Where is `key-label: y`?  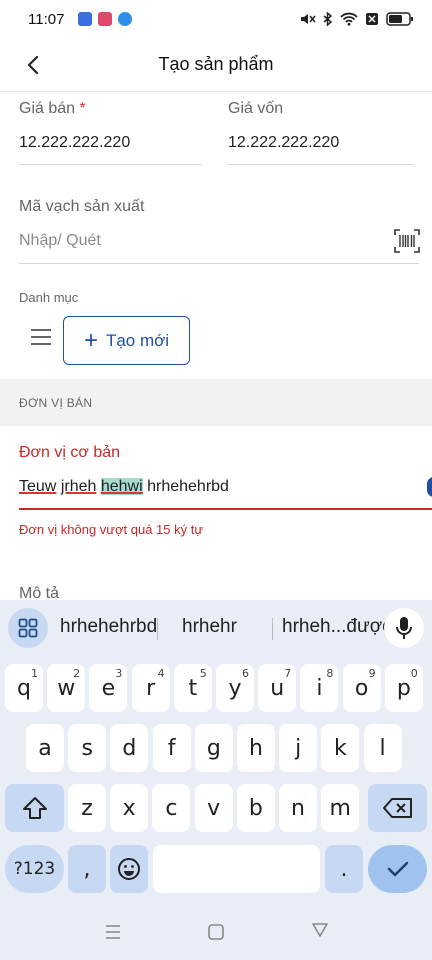 key-label: y is located at coordinates (235, 688).